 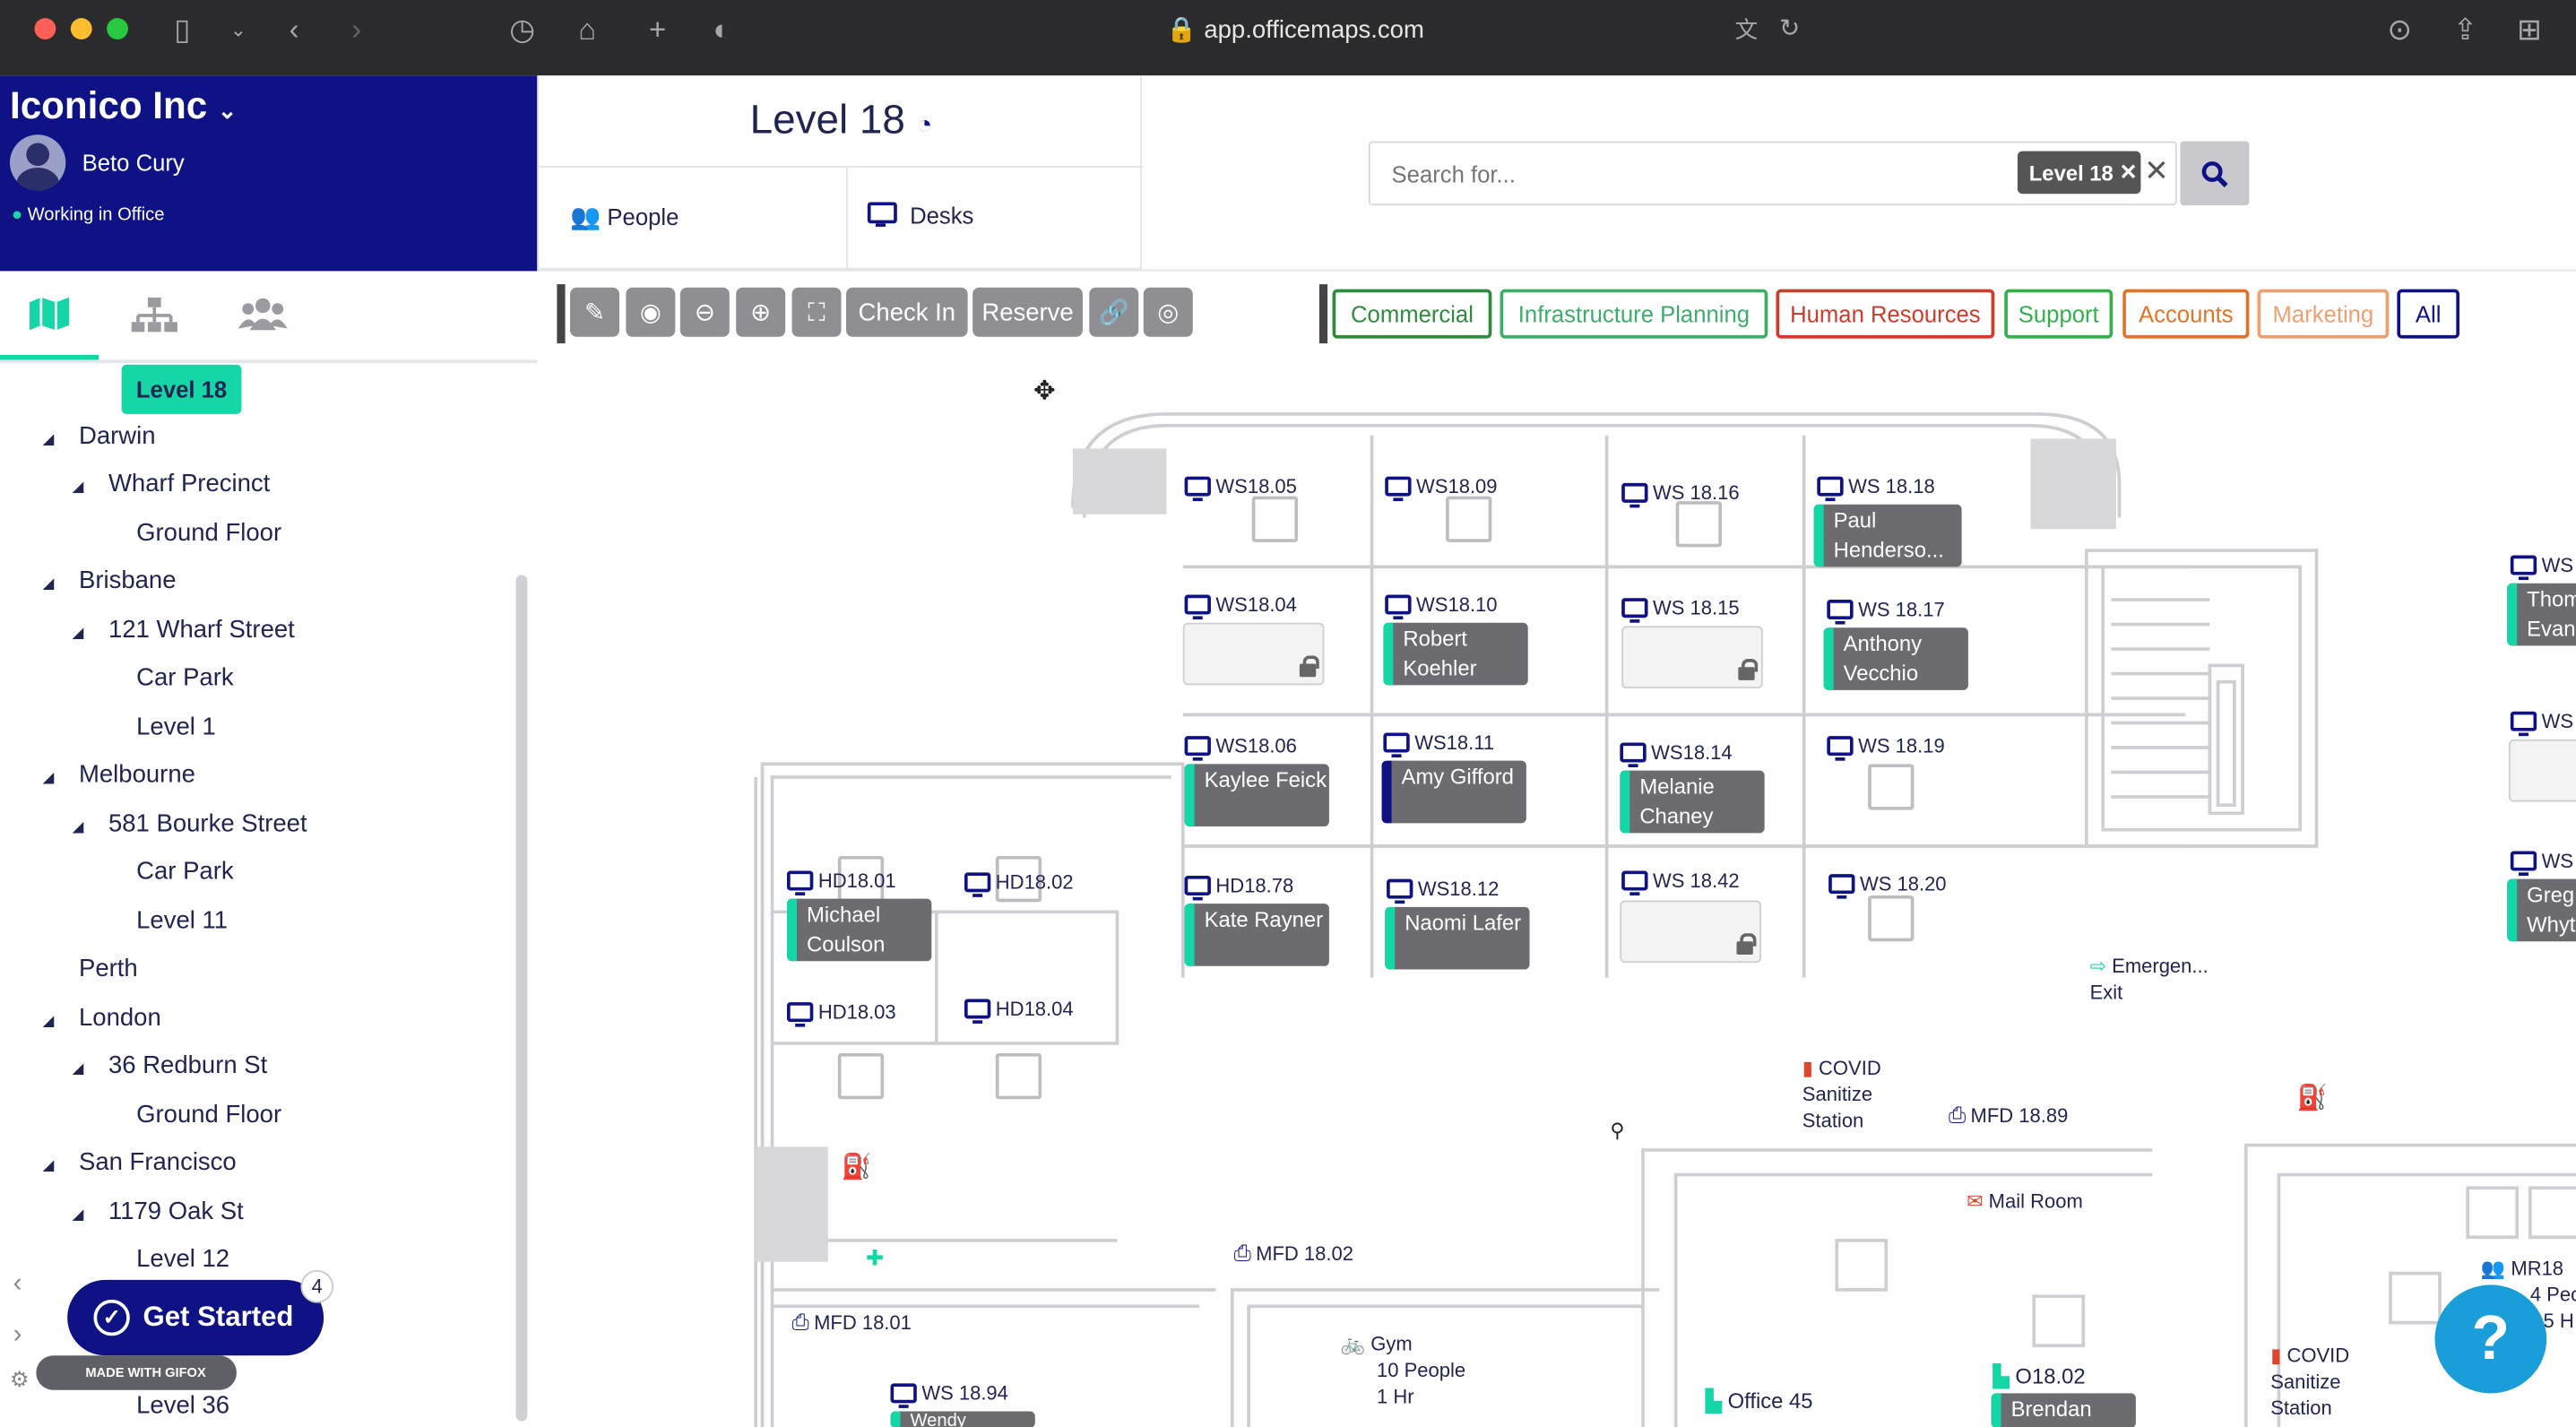 I want to click on category-commercial: Commercial, so click(x=1412, y=314).